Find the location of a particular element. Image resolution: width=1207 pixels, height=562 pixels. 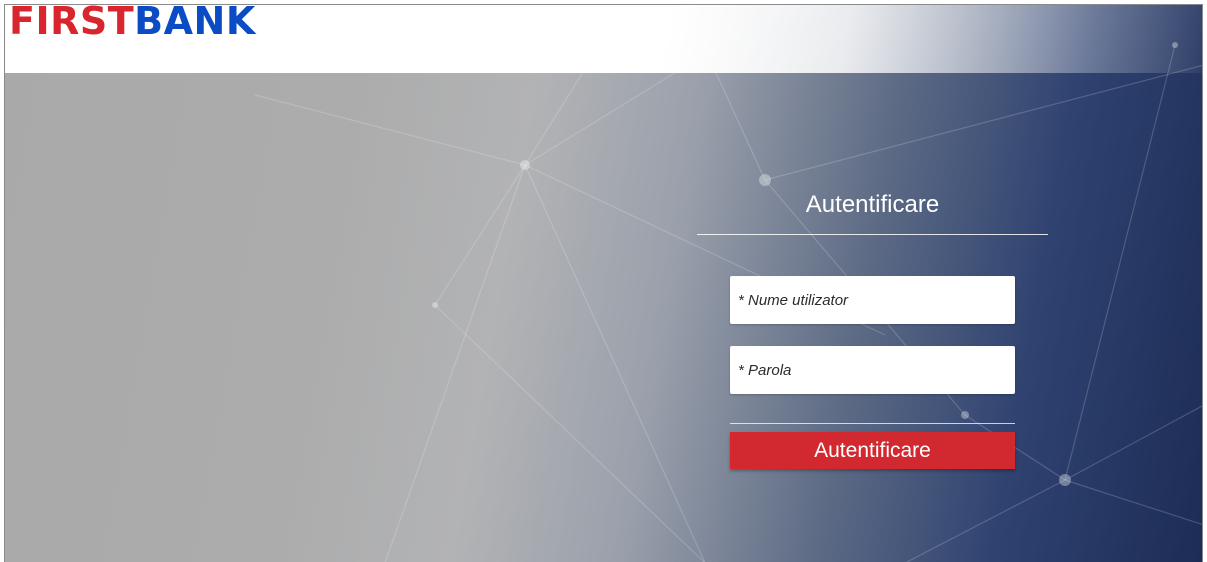

form-divider is located at coordinates (872, 423).